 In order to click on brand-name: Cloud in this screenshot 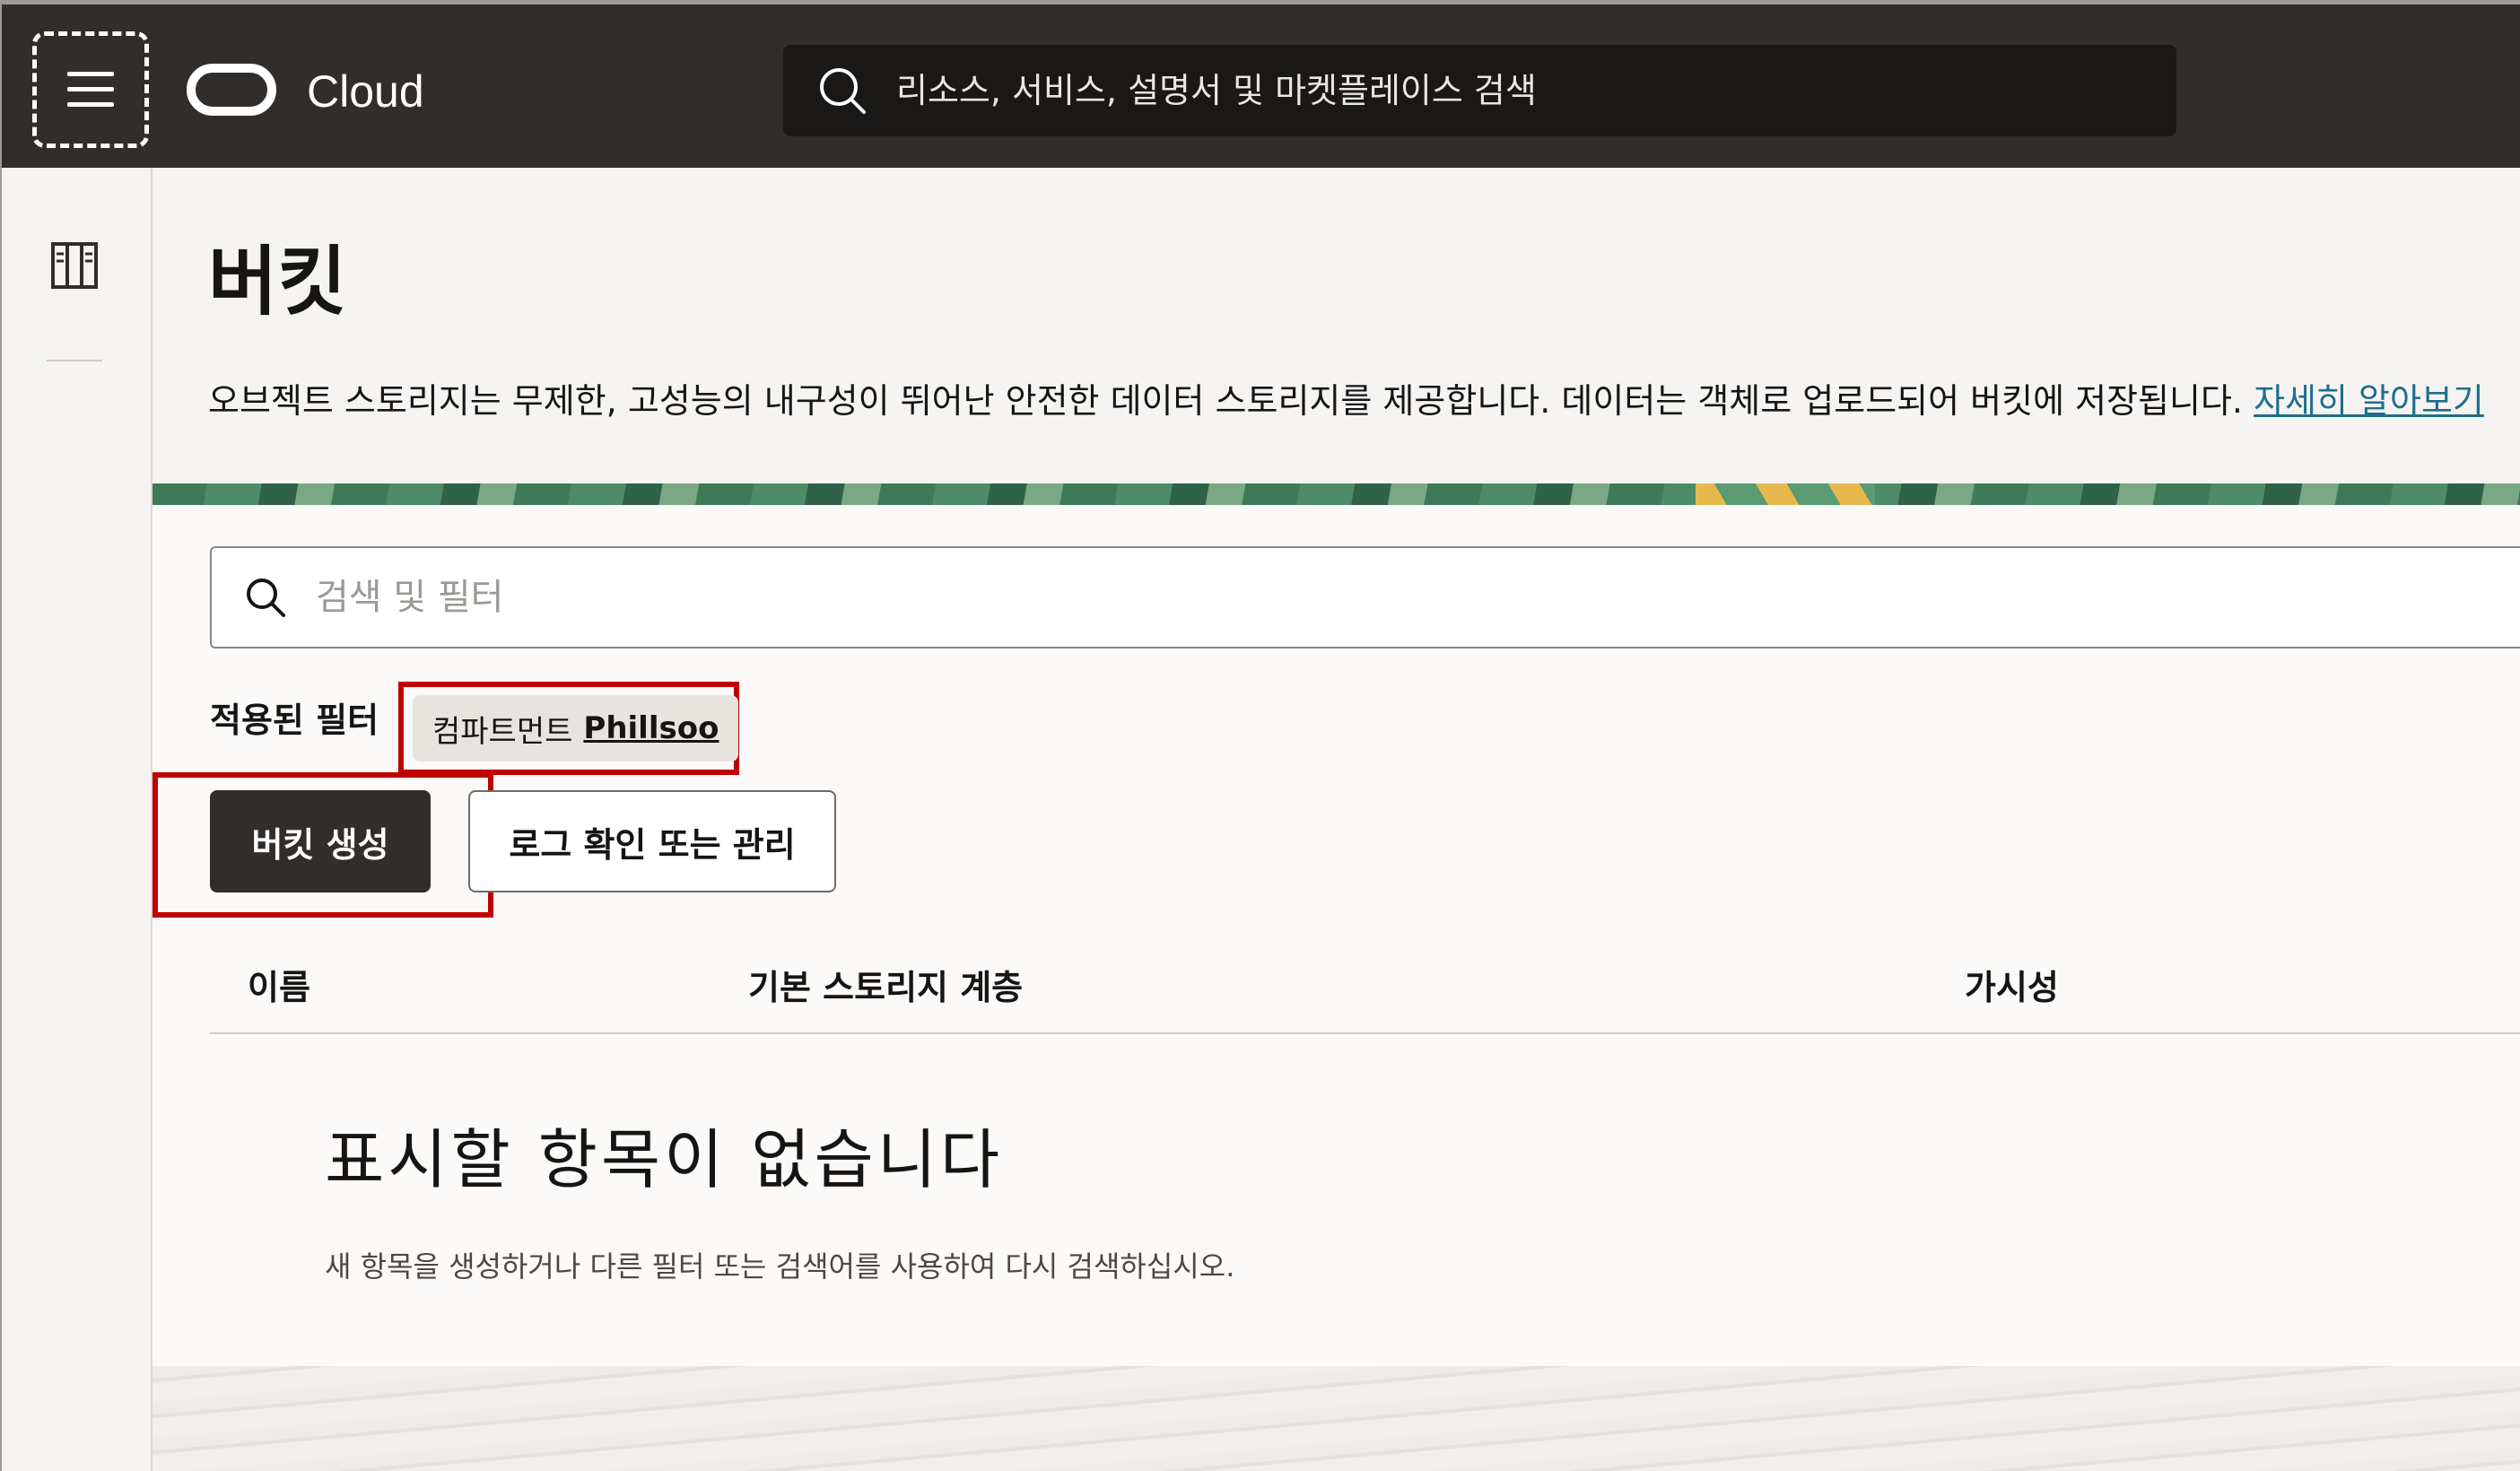, I will do `click(365, 91)`.